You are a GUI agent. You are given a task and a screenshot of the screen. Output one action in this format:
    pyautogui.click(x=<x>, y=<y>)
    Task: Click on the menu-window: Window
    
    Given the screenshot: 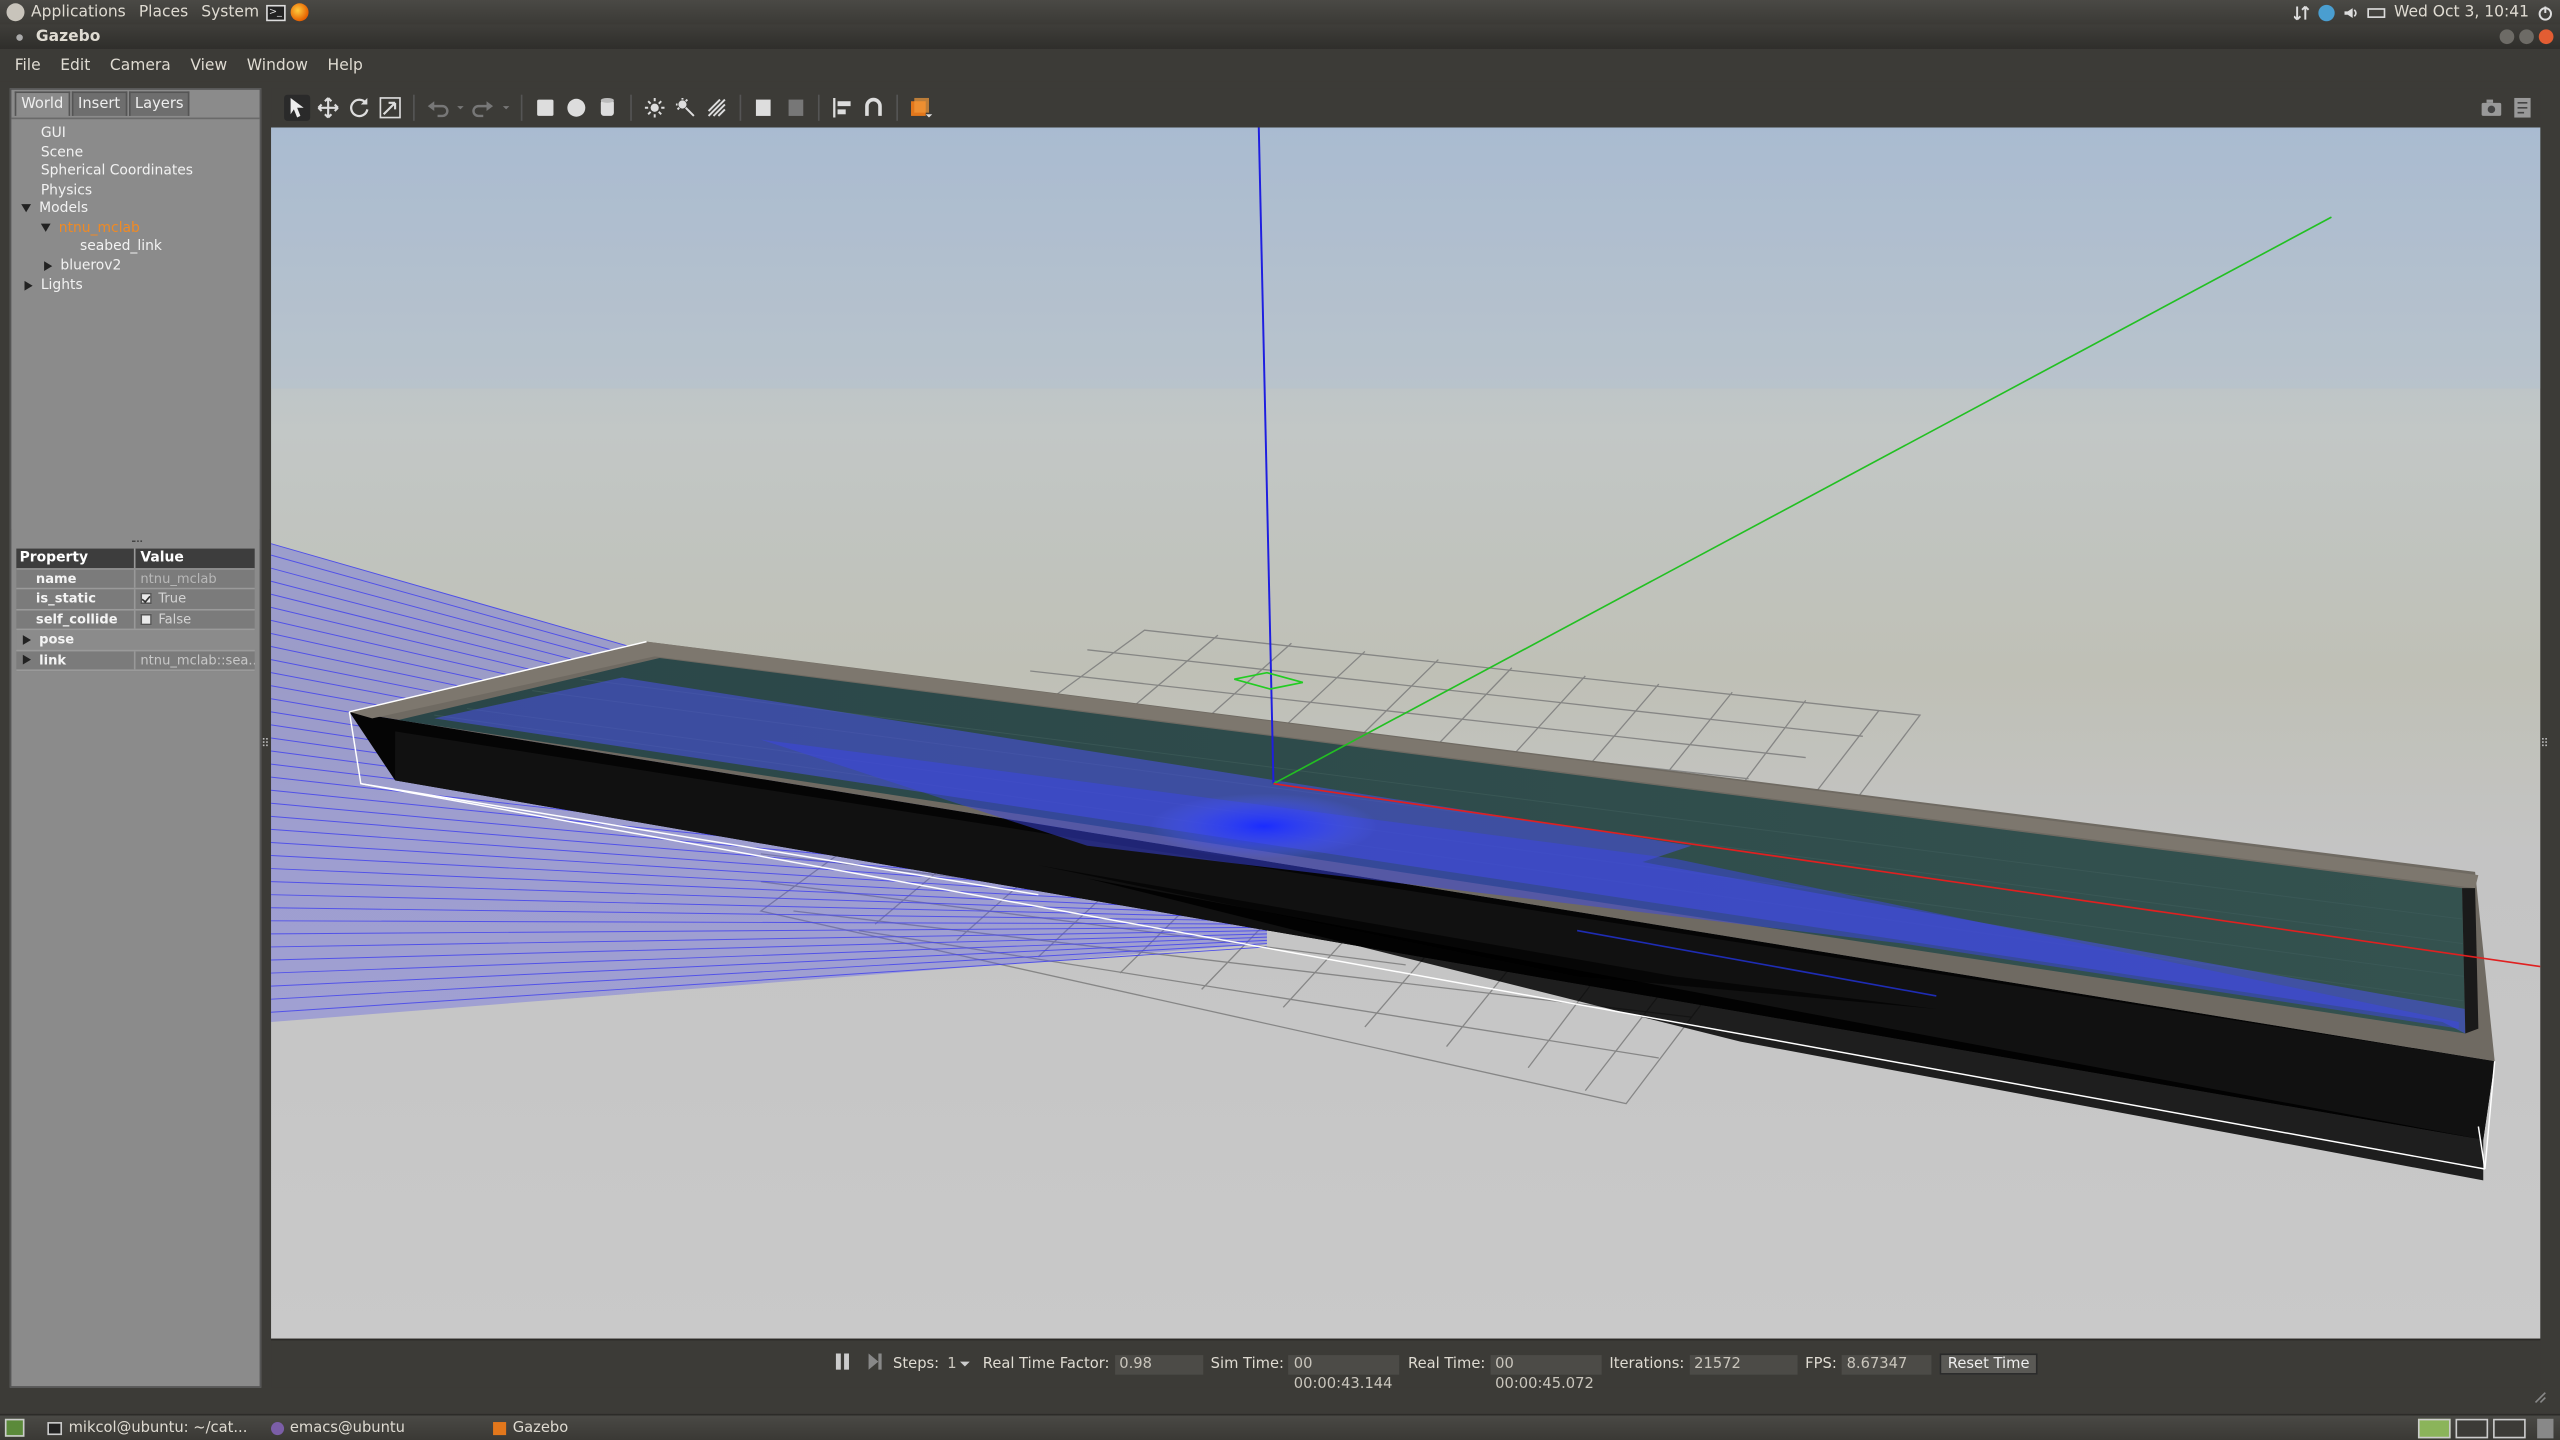 What is the action you would take?
    pyautogui.click(x=277, y=65)
    